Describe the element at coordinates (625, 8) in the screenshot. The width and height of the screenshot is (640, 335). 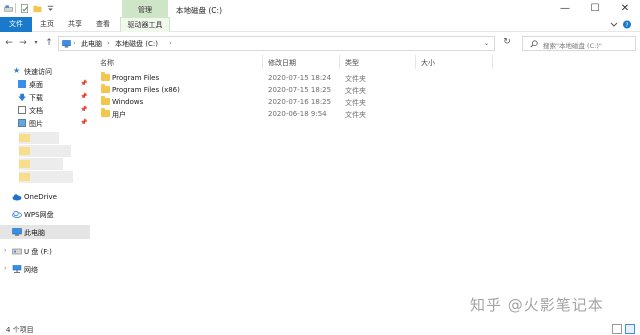
I see `close-button: ✕` at that location.